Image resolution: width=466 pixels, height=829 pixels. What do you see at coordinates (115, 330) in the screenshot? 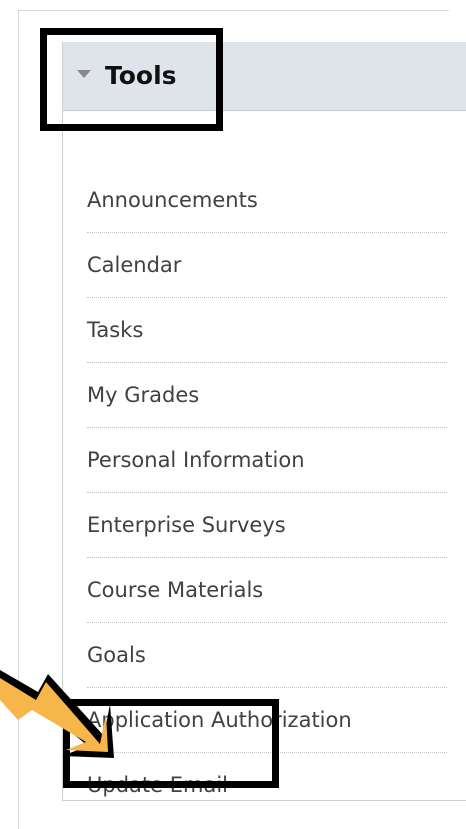
I see `menu-item-label: Tasks` at bounding box center [115, 330].